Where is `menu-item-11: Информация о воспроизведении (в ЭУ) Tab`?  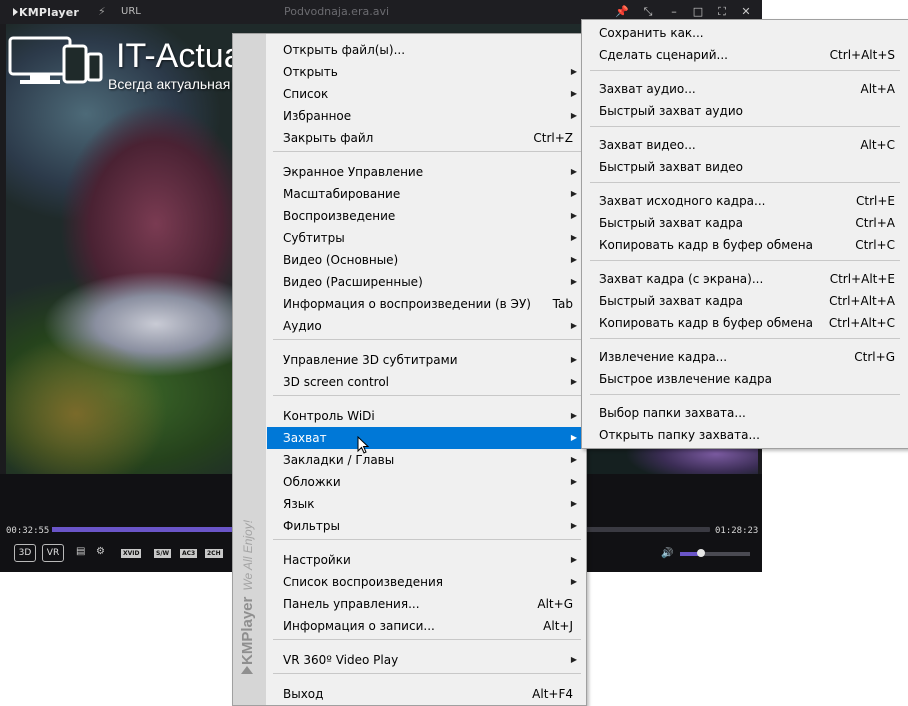 menu-item-11: Информация о воспроизведении (в ЭУ) Tab is located at coordinates (426, 304).